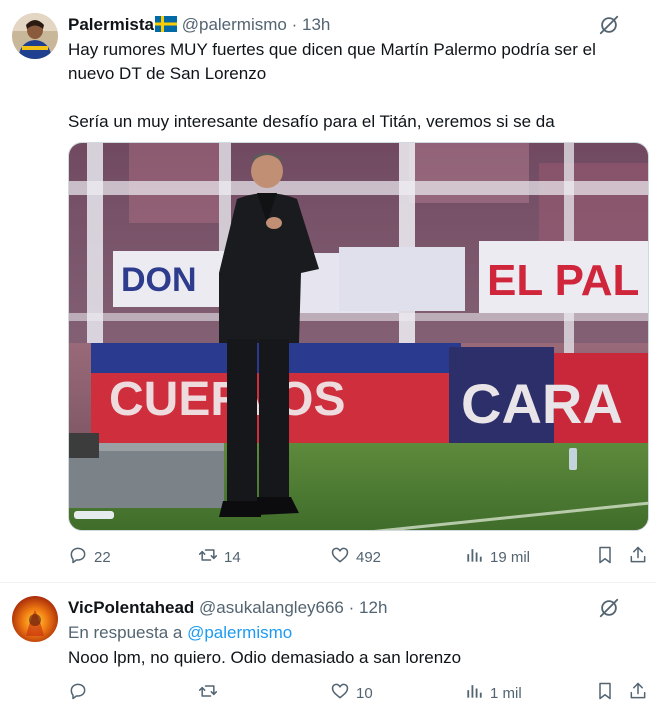 The width and height of the screenshot is (656, 710). Describe the element at coordinates (510, 557) in the screenshot. I see `view-count: 19 mil` at that location.